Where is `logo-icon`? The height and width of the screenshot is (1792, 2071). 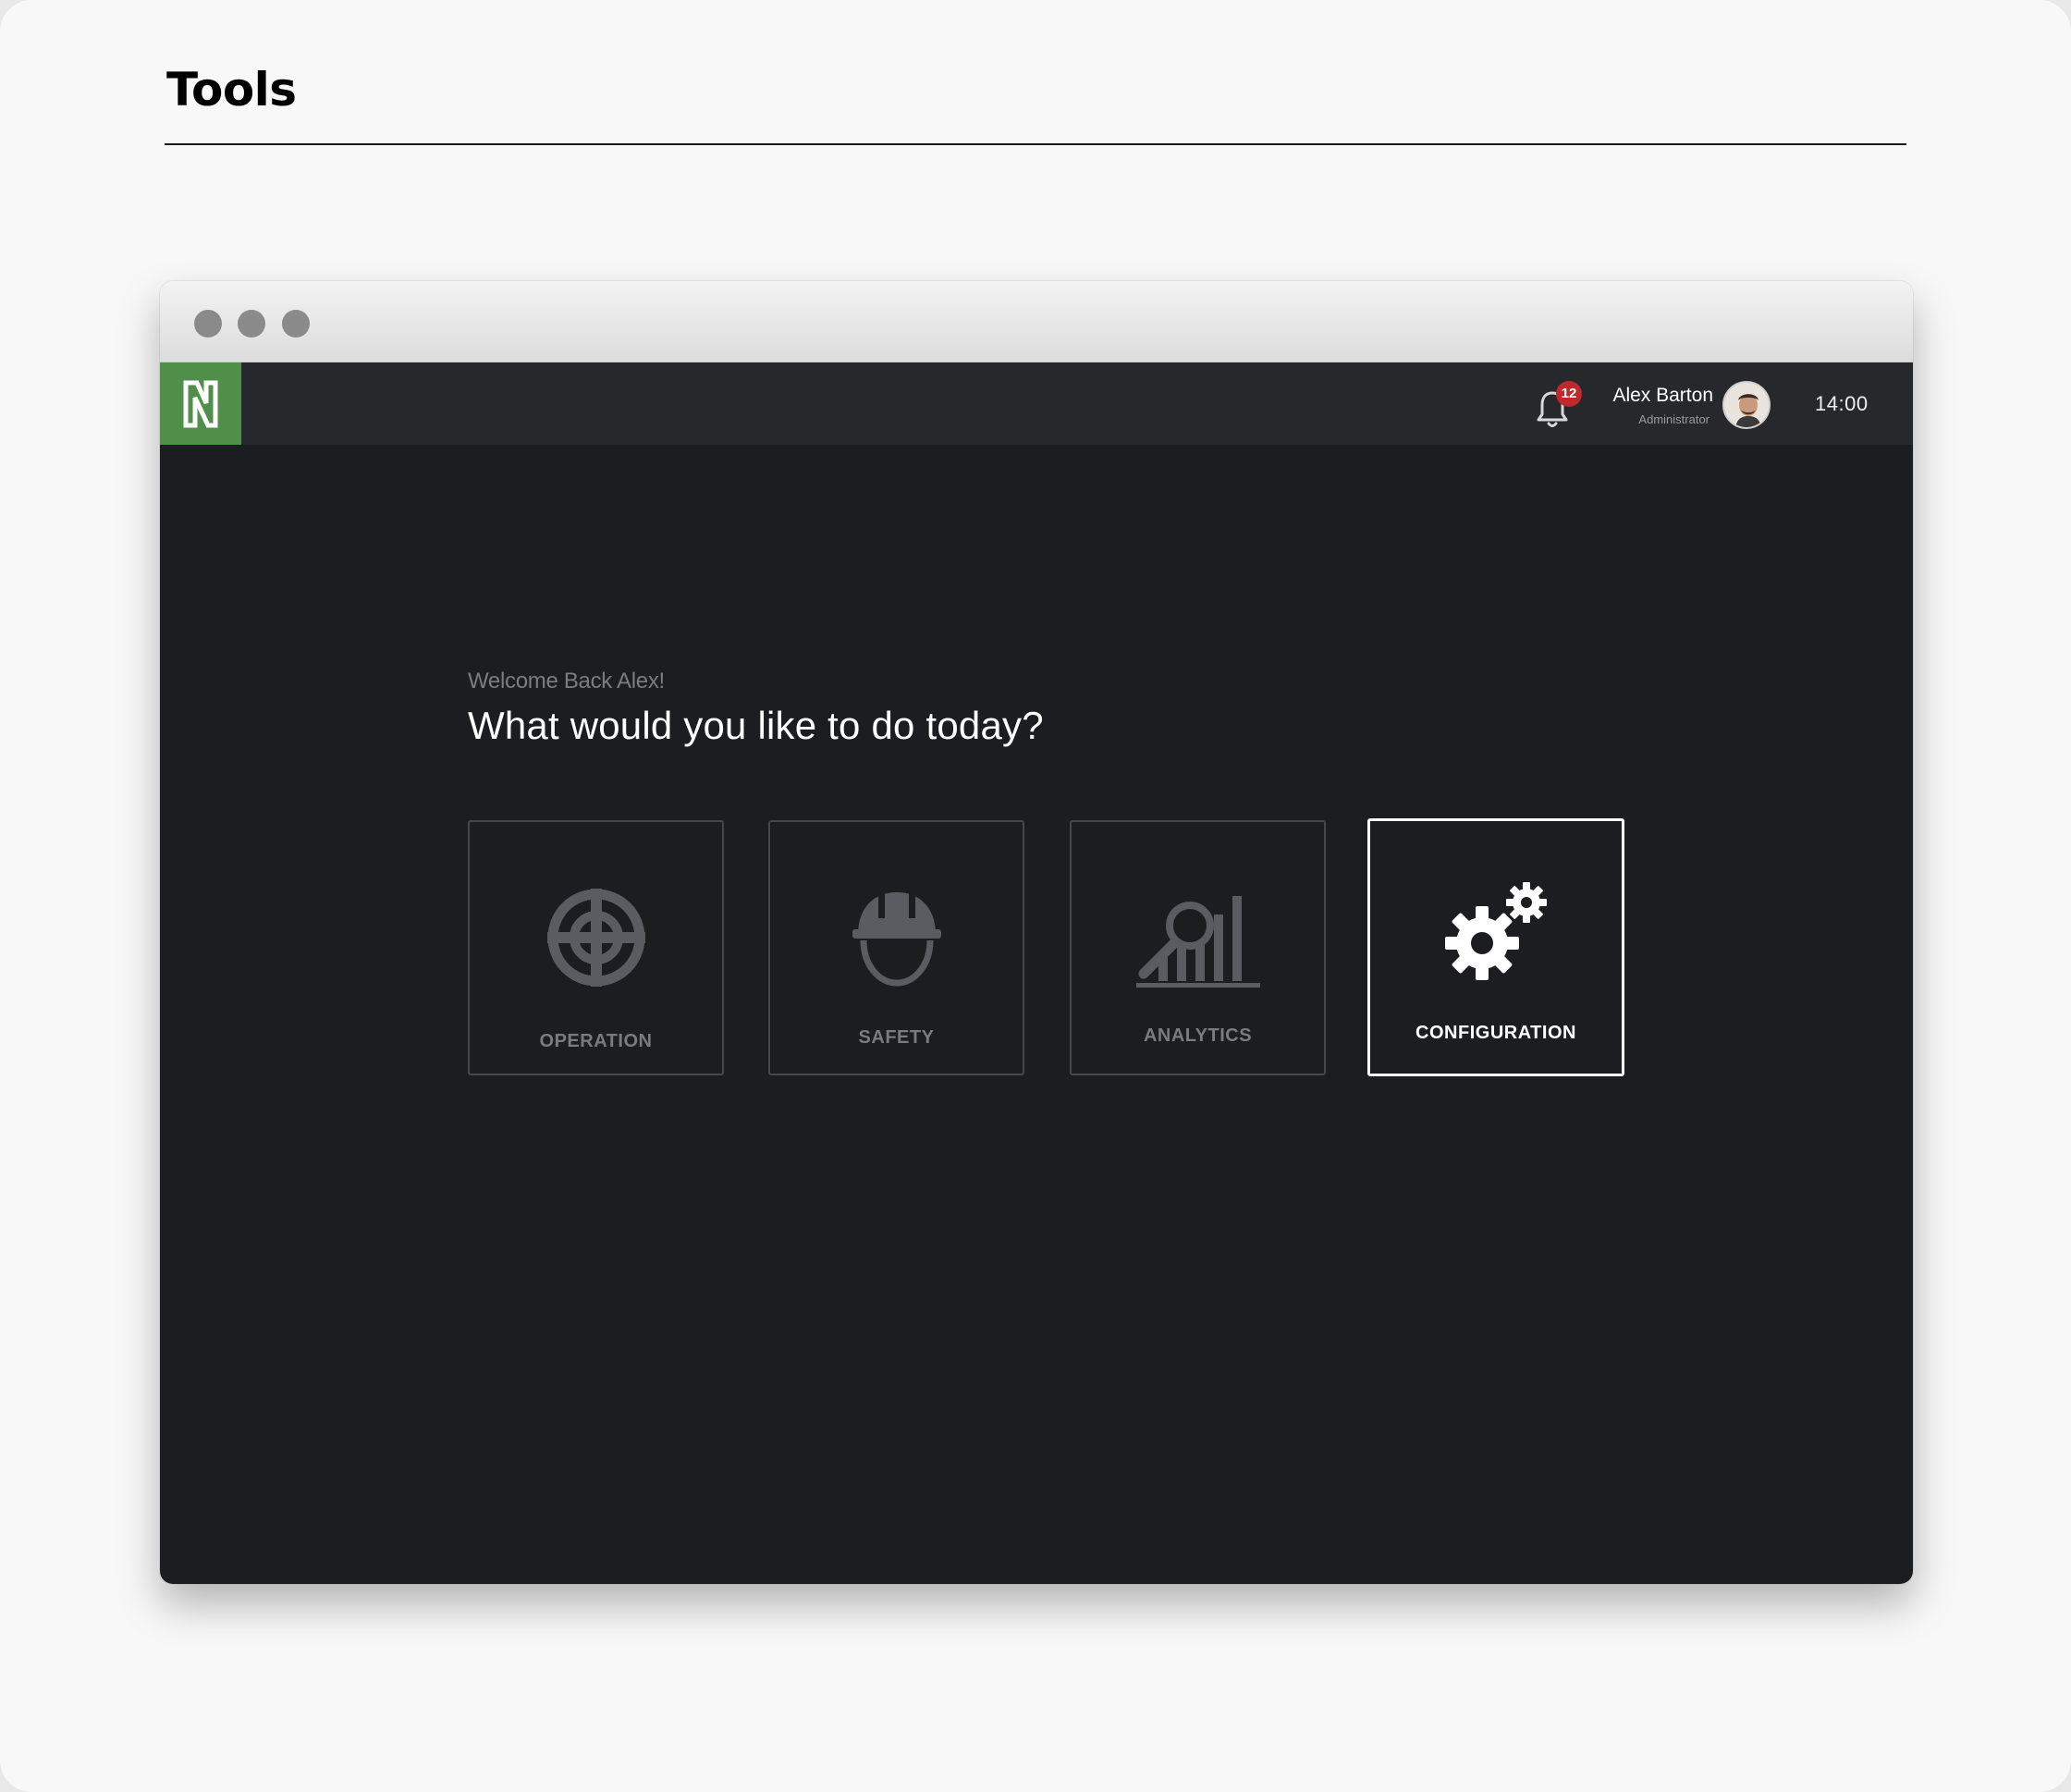
logo-icon is located at coordinates (200, 403).